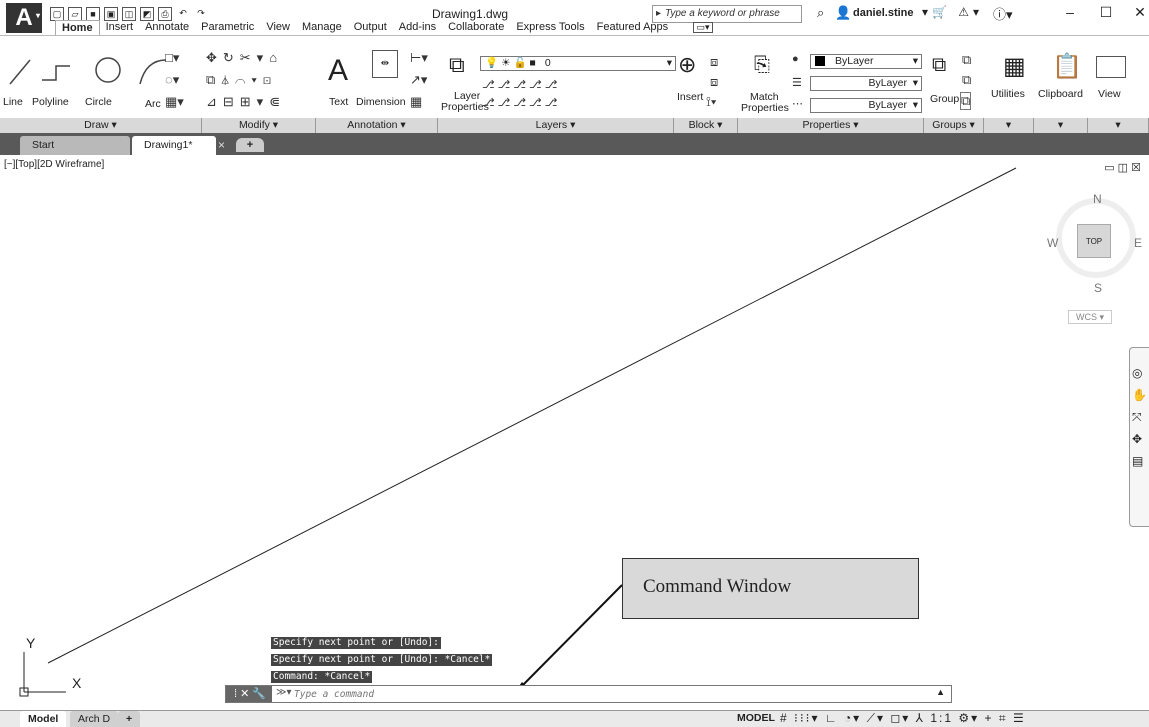 This screenshot has width=1149, height=727. What do you see at coordinates (968, 718) in the screenshot?
I see `workspace-gear-icon: ⚙▾` at bounding box center [968, 718].